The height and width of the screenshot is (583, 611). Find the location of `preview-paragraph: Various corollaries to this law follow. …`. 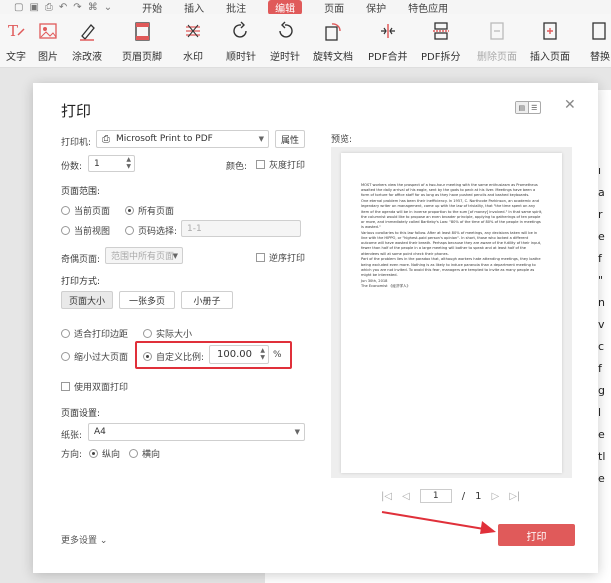

preview-paragraph: Various corollaries to this law follow. … is located at coordinates (451, 243).